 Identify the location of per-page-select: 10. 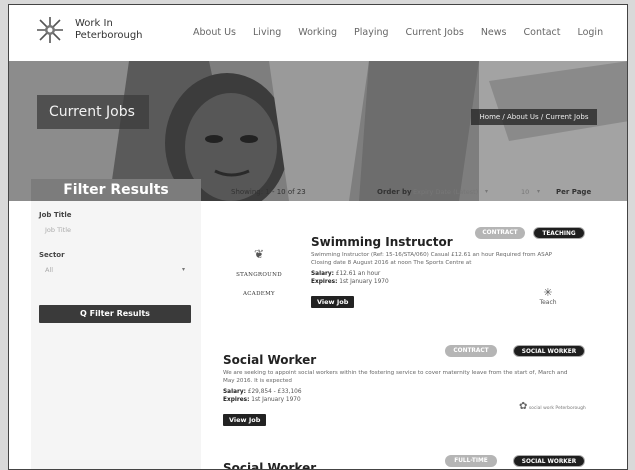
(525, 192).